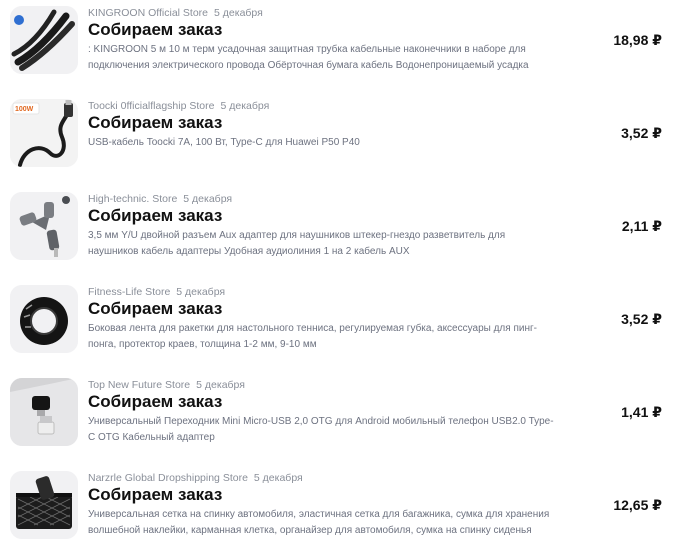 Image resolution: width=680 pixels, height=545 pixels. What do you see at coordinates (641, 412) in the screenshot?
I see `order-price: 1,41 ₽` at bounding box center [641, 412].